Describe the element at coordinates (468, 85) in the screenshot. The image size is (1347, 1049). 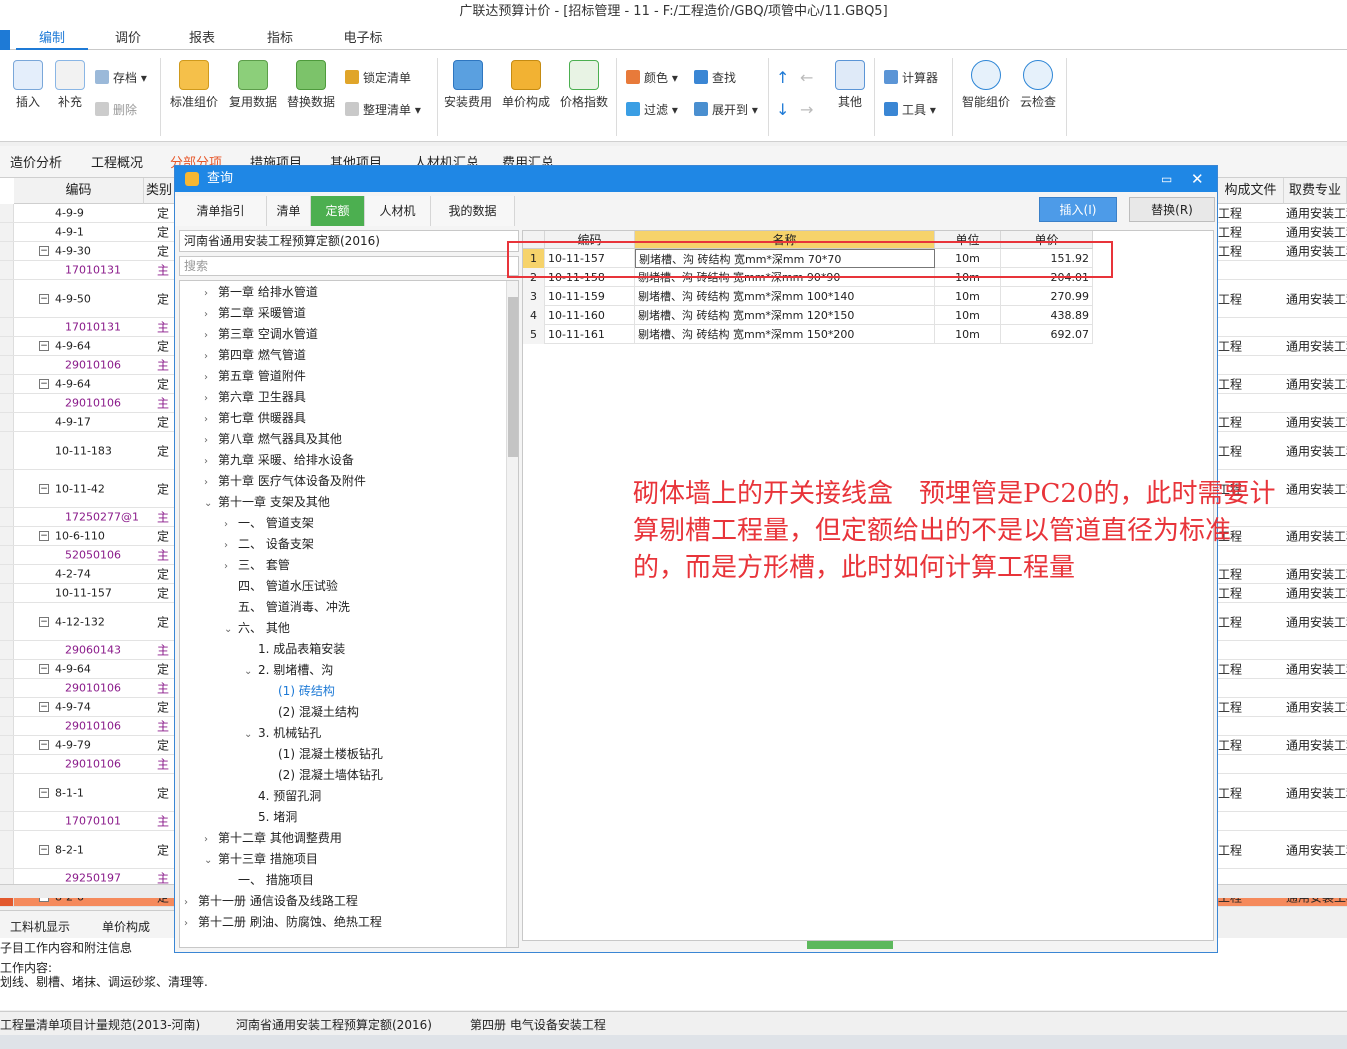
I see `install-fee-button: 安装费用` at that location.